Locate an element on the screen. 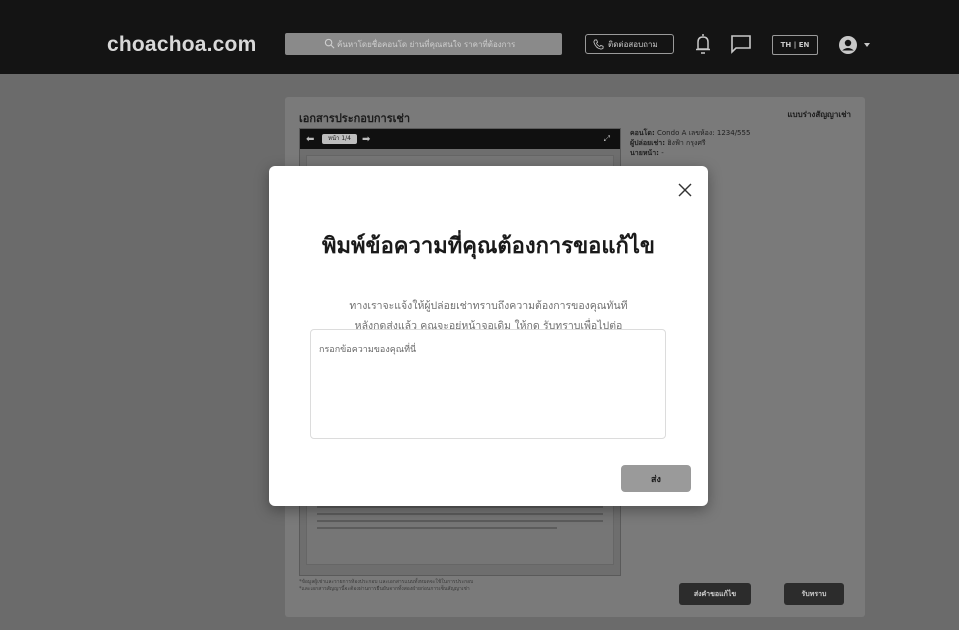 The width and height of the screenshot is (959, 630). viewer-toolbar: ⬅ หน้า 1/4 ➡ ⤢ is located at coordinates (460, 139).